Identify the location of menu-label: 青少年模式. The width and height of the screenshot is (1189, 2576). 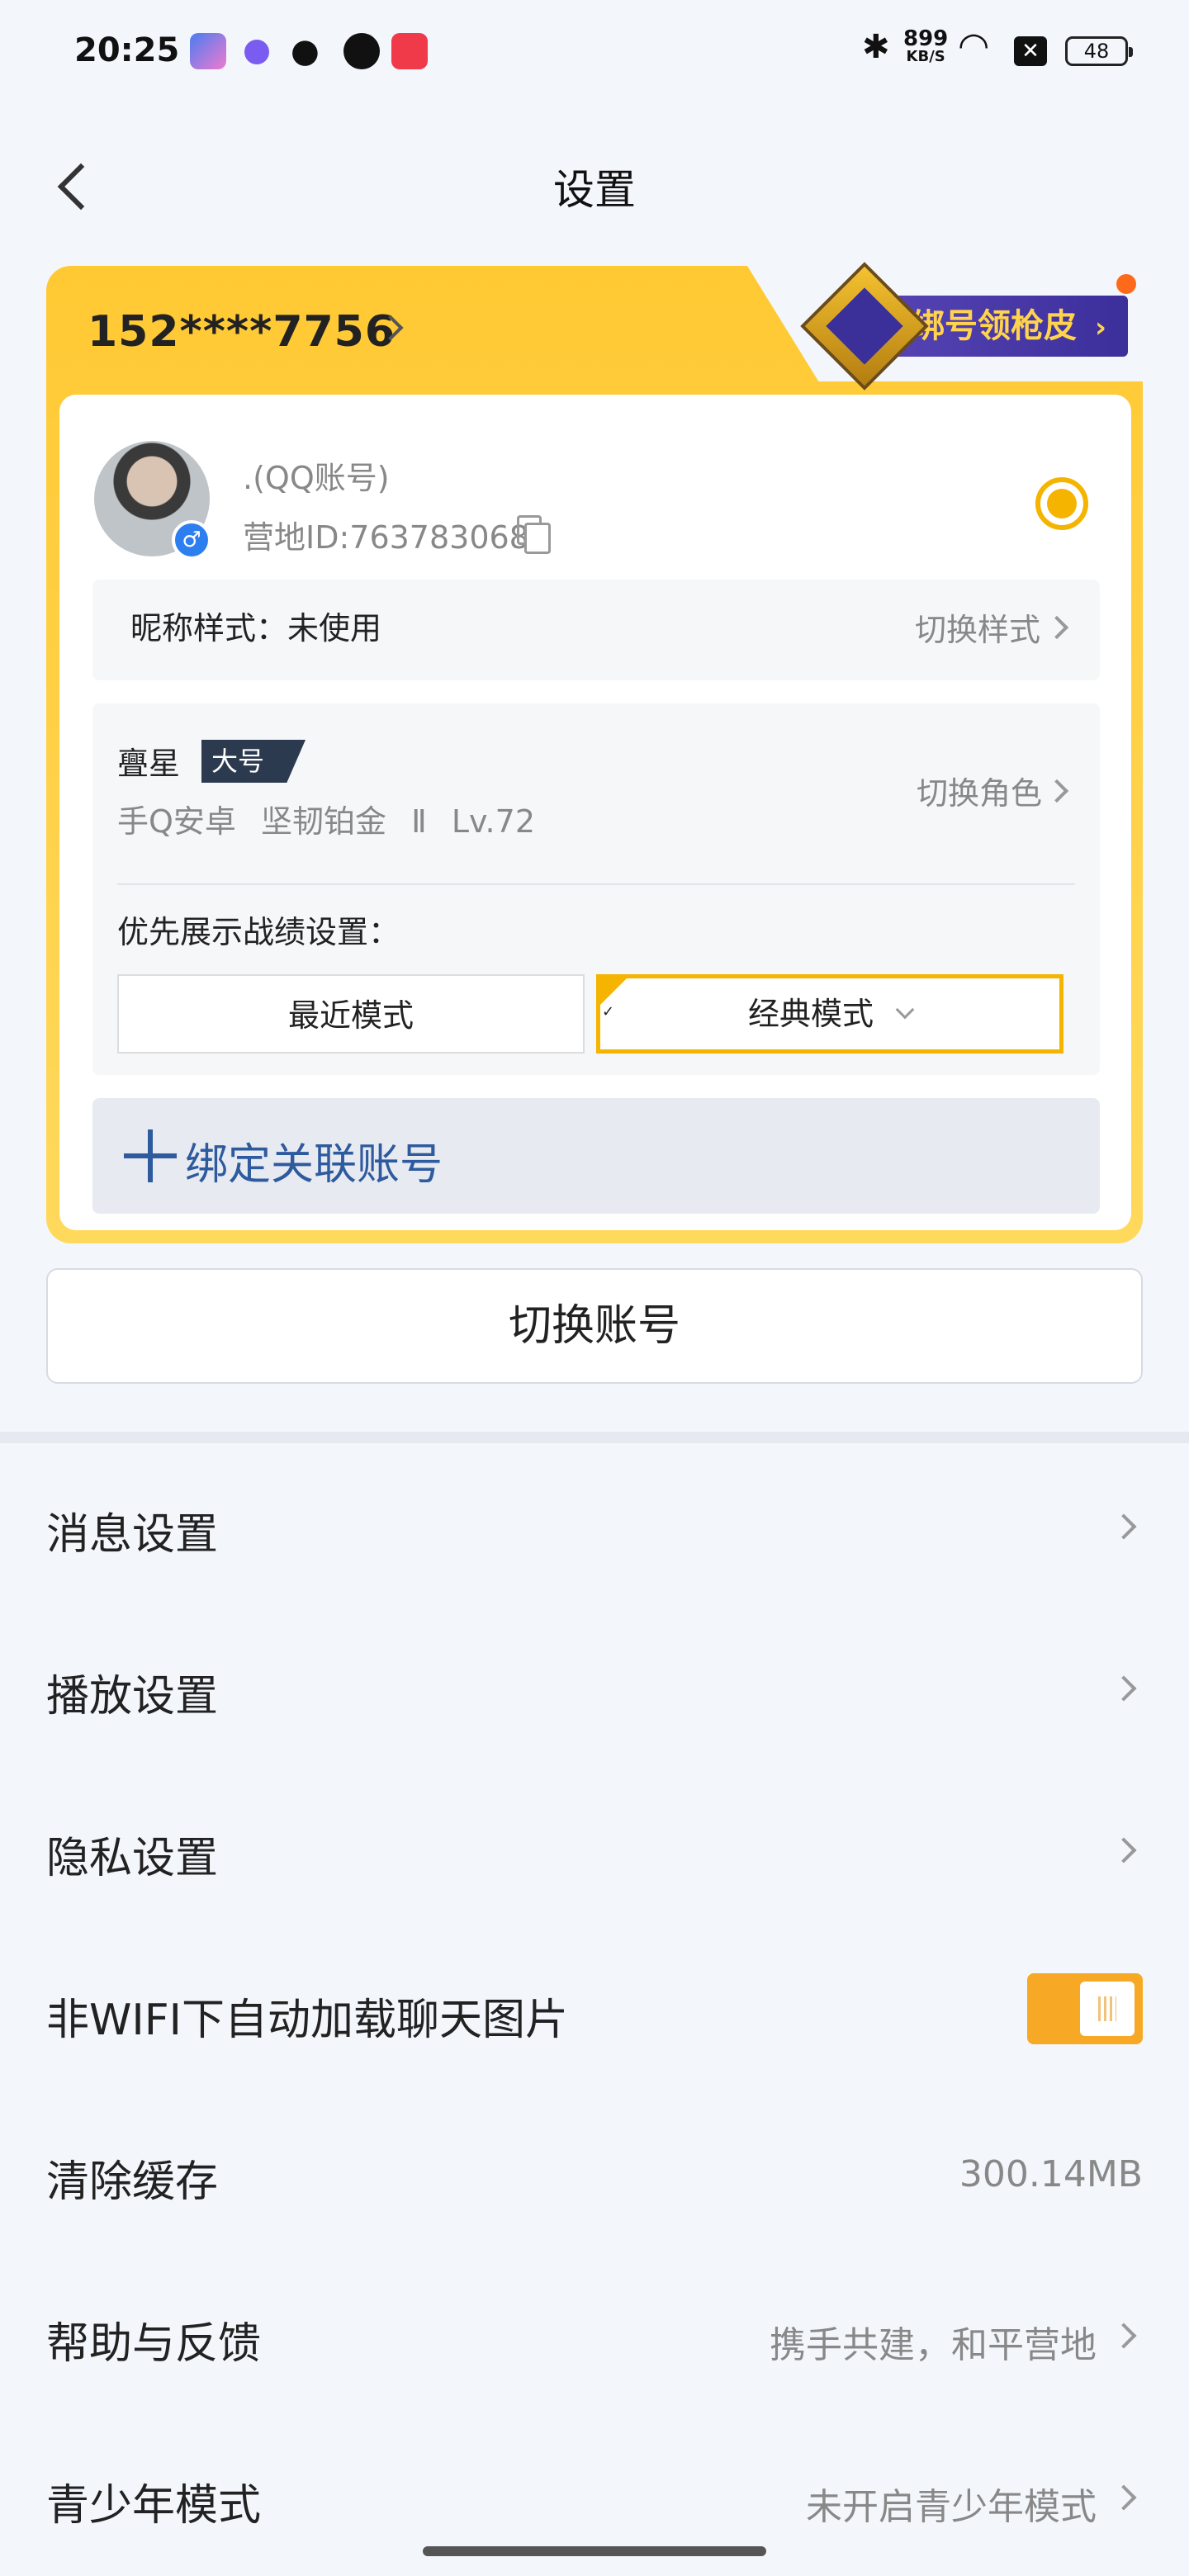
(154, 2506).